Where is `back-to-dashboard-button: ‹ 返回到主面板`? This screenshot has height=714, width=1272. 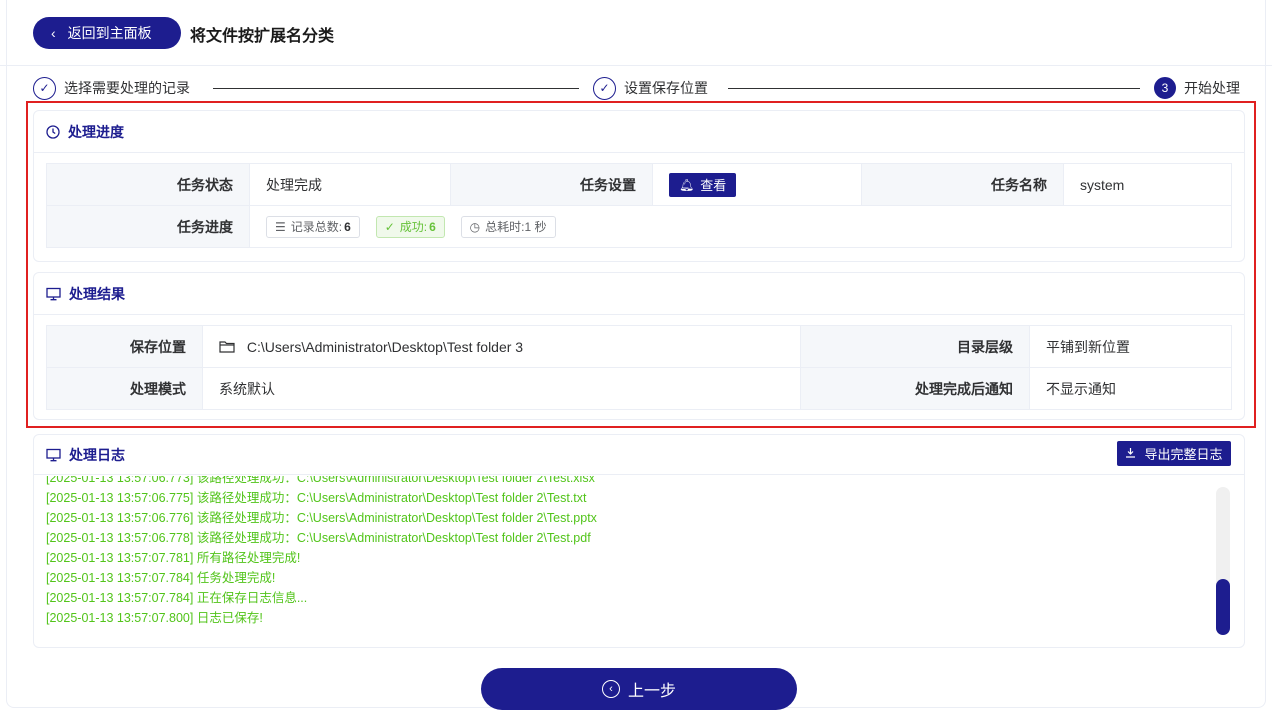 back-to-dashboard-button: ‹ 返回到主面板 is located at coordinates (107, 33).